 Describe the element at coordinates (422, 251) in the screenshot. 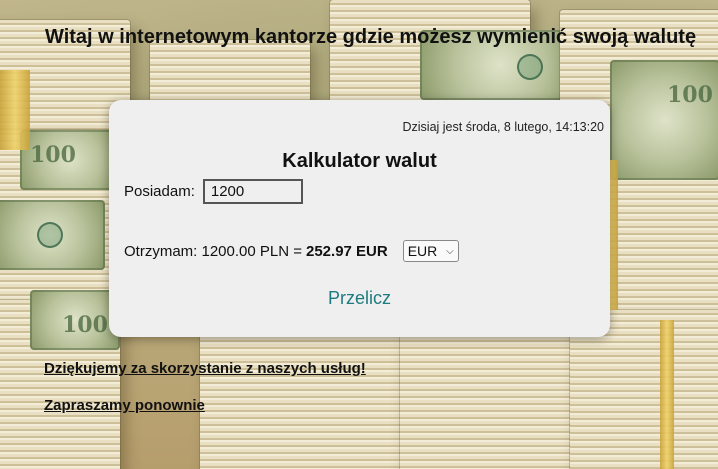

I see `currency-select-value: EUR` at that location.